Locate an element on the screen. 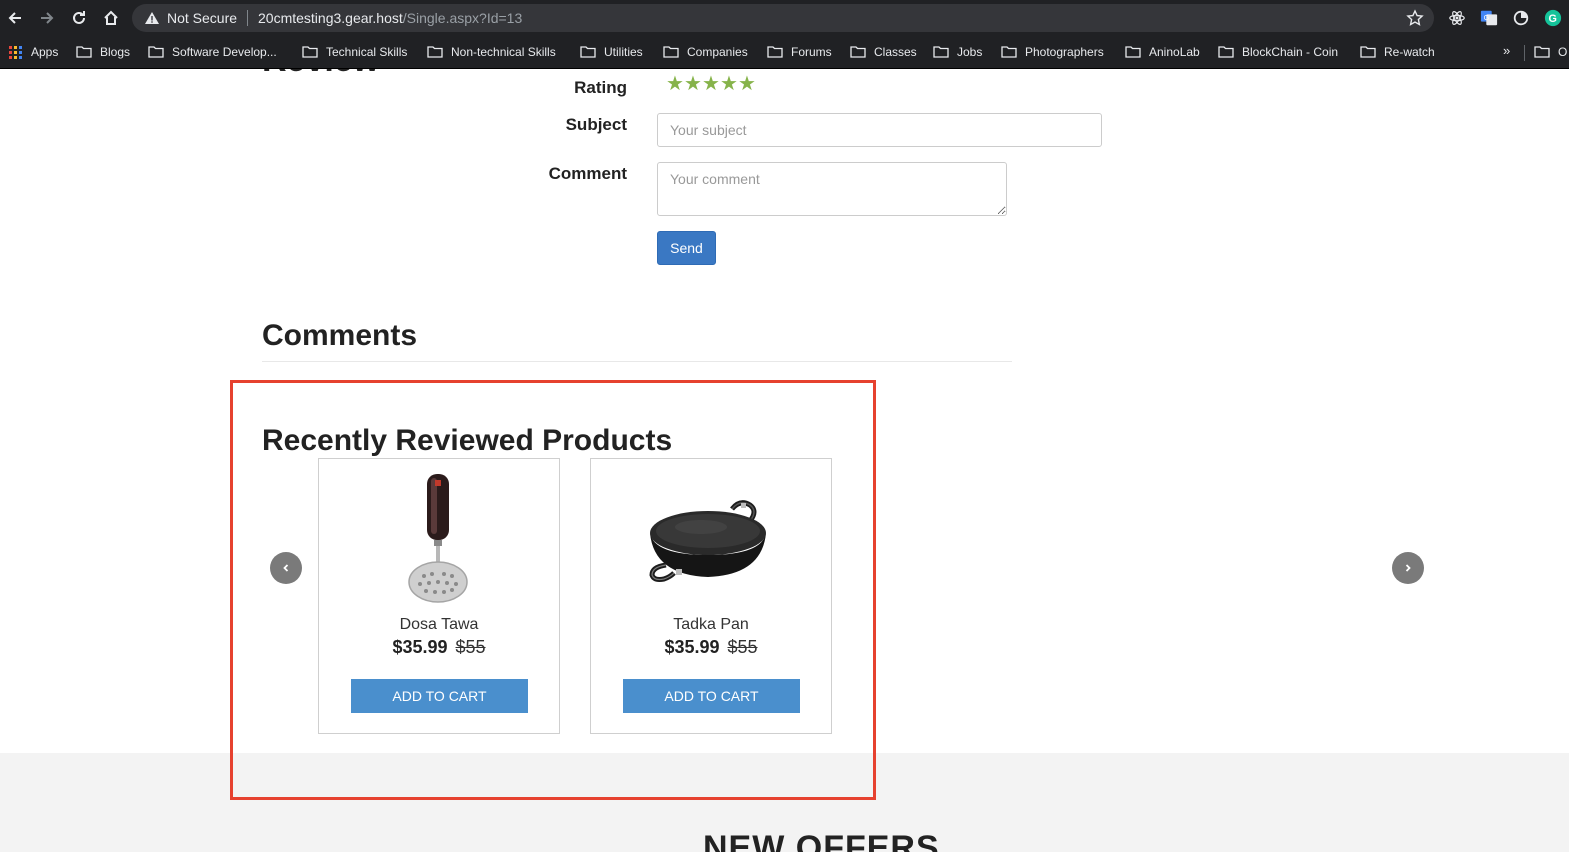 Image resolution: width=1569 pixels, height=852 pixels. send-button: Send is located at coordinates (686, 248).